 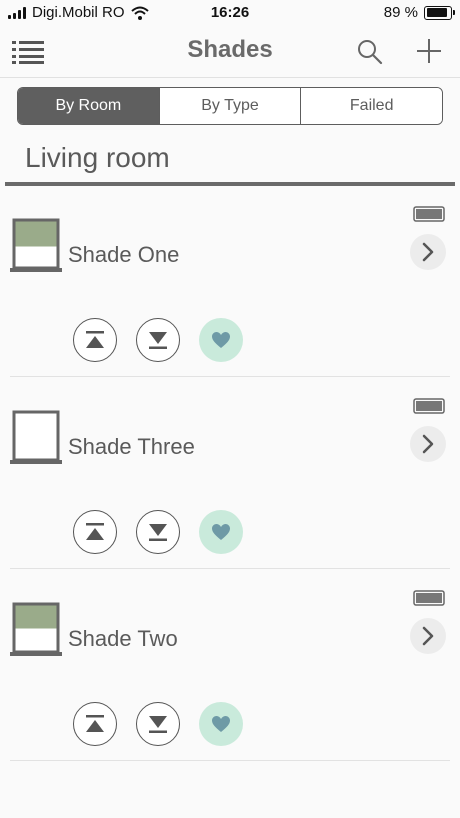 I want to click on nav-bar: Shades, so click(x=230, y=52).